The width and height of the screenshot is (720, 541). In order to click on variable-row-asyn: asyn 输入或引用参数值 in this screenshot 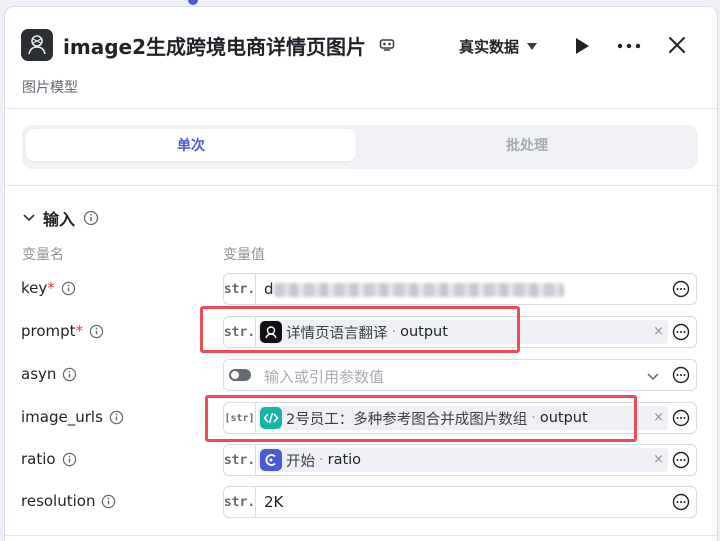, I will do `click(361, 375)`.